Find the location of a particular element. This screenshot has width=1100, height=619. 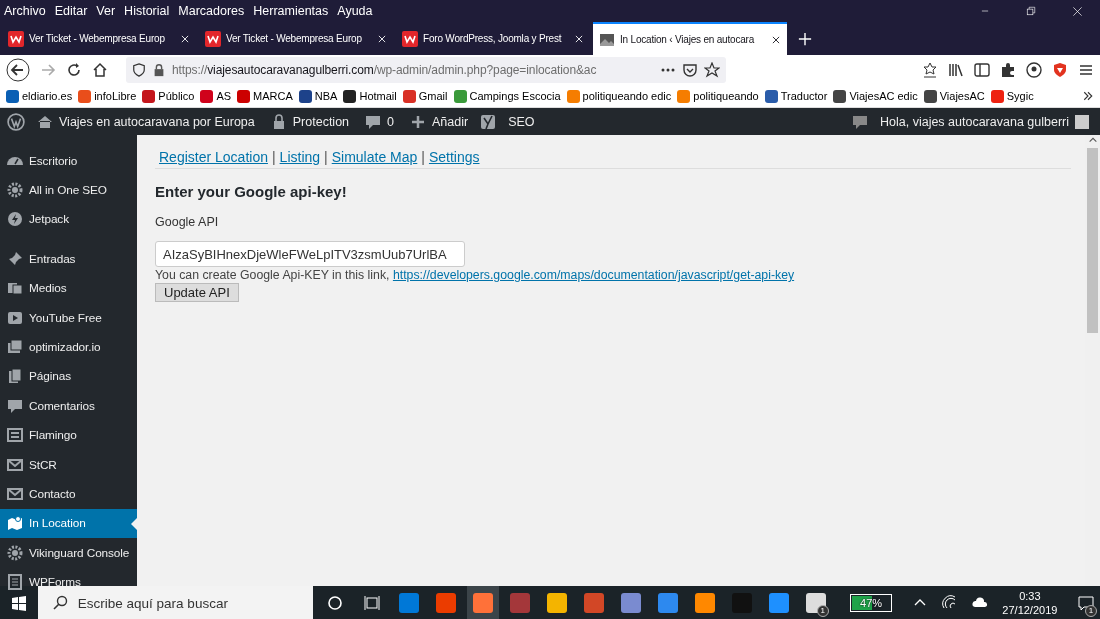

browser-tab: In Location ‹ Viajes en autocara is located at coordinates (690, 38).